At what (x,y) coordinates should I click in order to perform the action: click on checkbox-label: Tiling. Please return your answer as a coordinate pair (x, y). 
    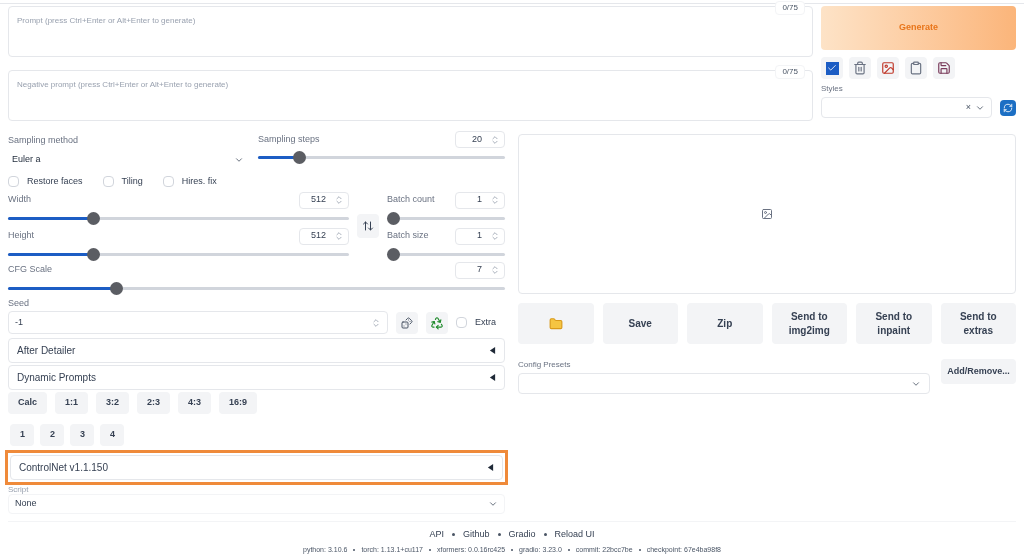
    Looking at the image, I should click on (132, 181).